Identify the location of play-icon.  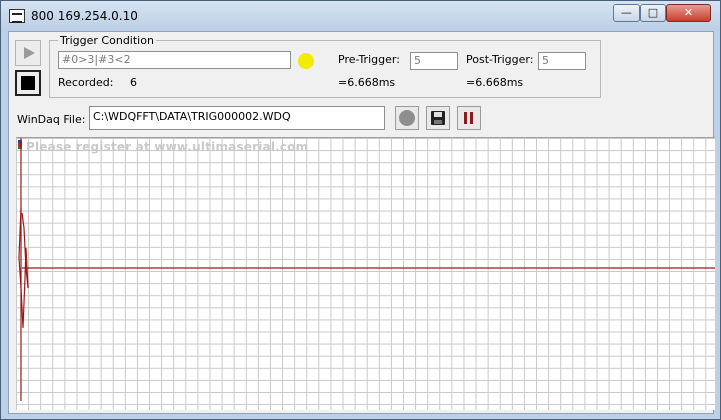
(29, 53).